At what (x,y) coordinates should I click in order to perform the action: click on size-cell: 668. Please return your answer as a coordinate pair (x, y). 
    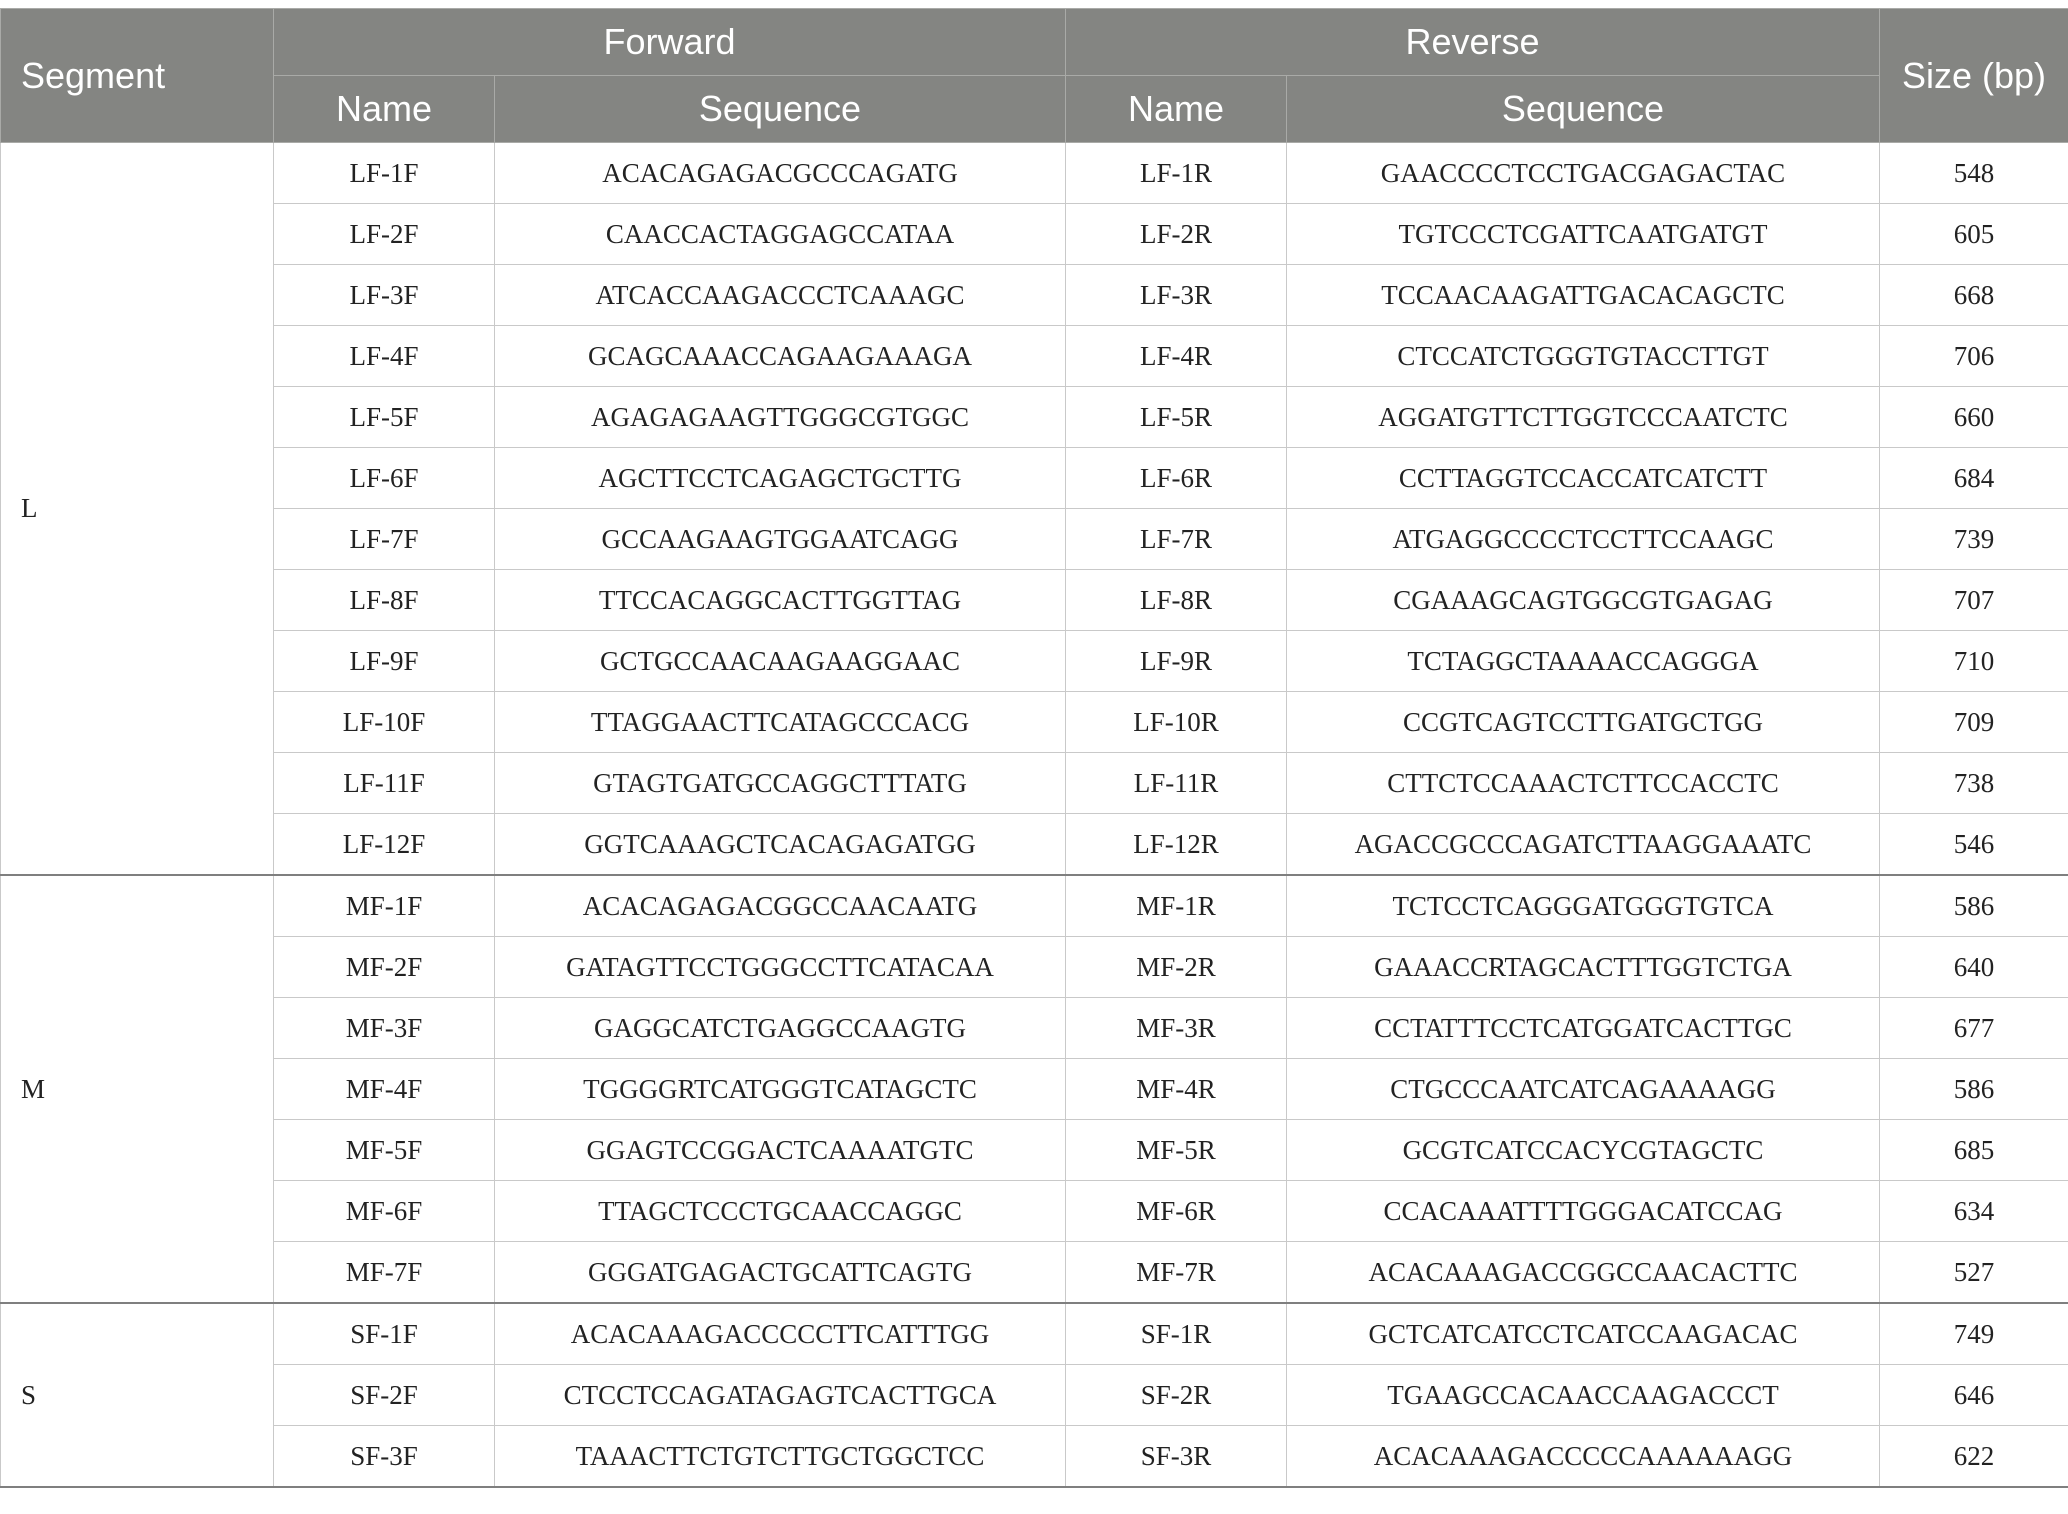
    Looking at the image, I should click on (1973, 295).